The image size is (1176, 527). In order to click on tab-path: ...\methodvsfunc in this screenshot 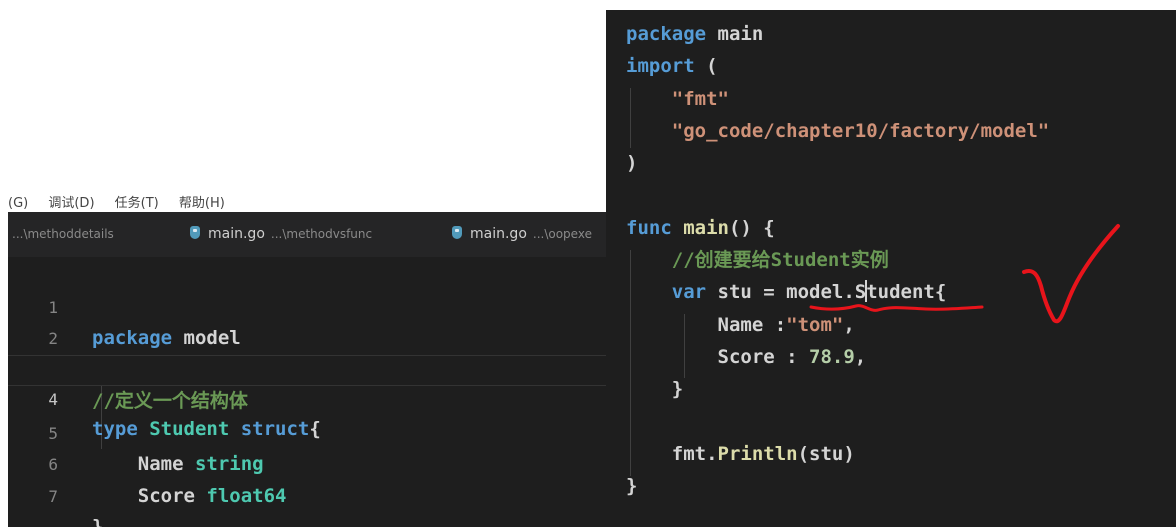, I will do `click(321, 234)`.